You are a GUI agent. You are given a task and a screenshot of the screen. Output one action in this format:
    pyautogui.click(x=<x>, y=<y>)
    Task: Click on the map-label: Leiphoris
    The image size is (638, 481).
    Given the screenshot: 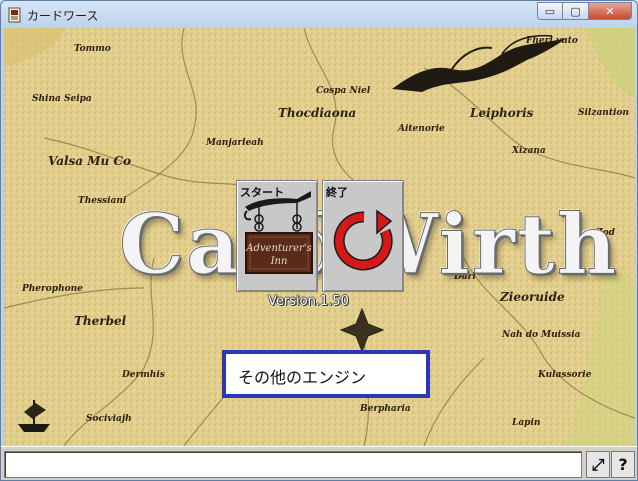 What is the action you would take?
    pyautogui.click(x=502, y=113)
    